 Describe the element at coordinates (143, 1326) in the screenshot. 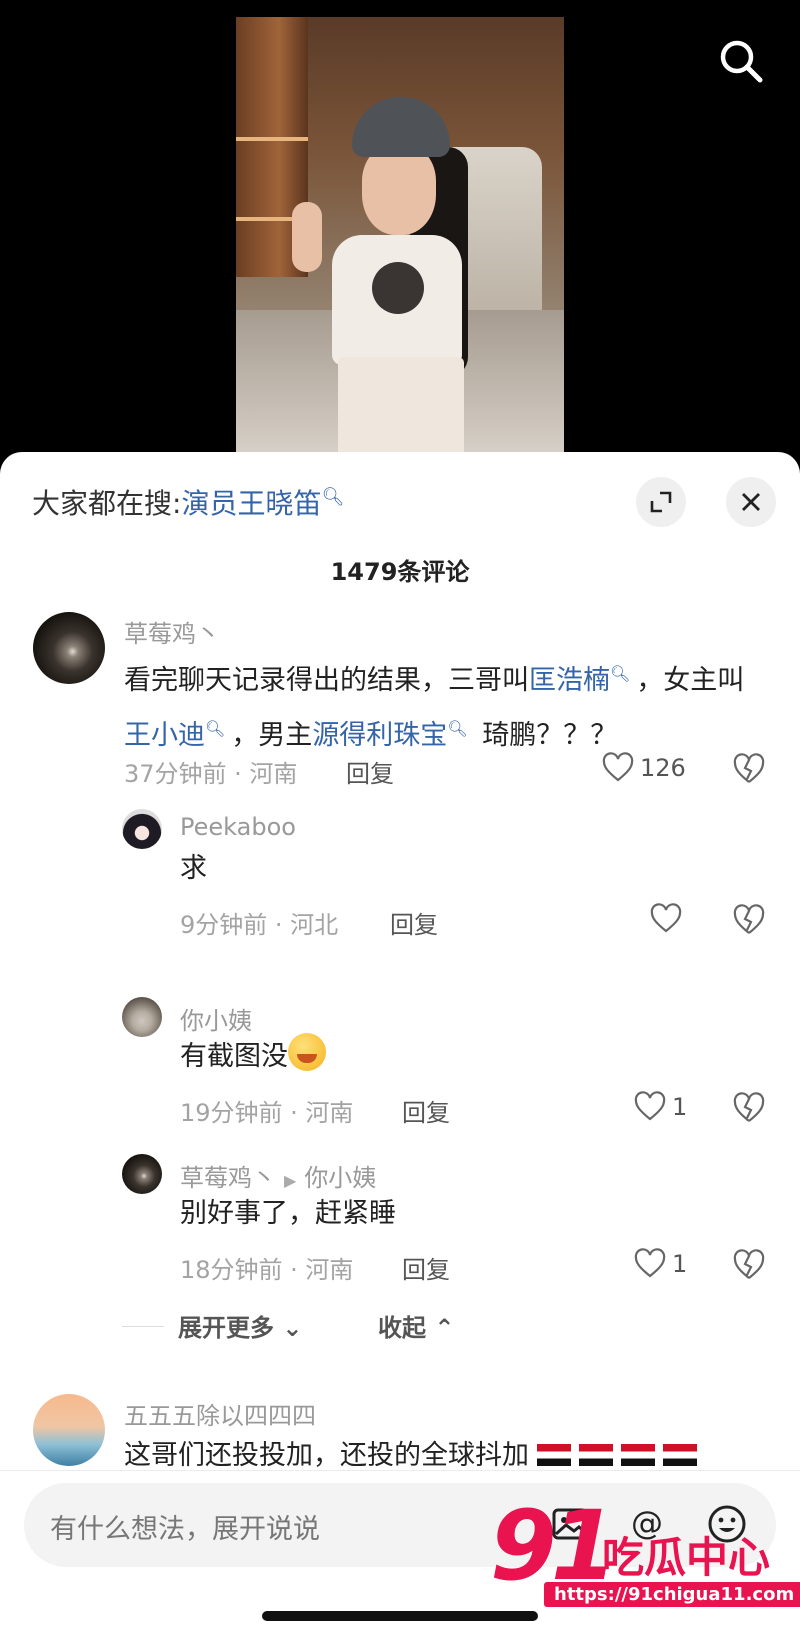

I see `thread-divider` at that location.